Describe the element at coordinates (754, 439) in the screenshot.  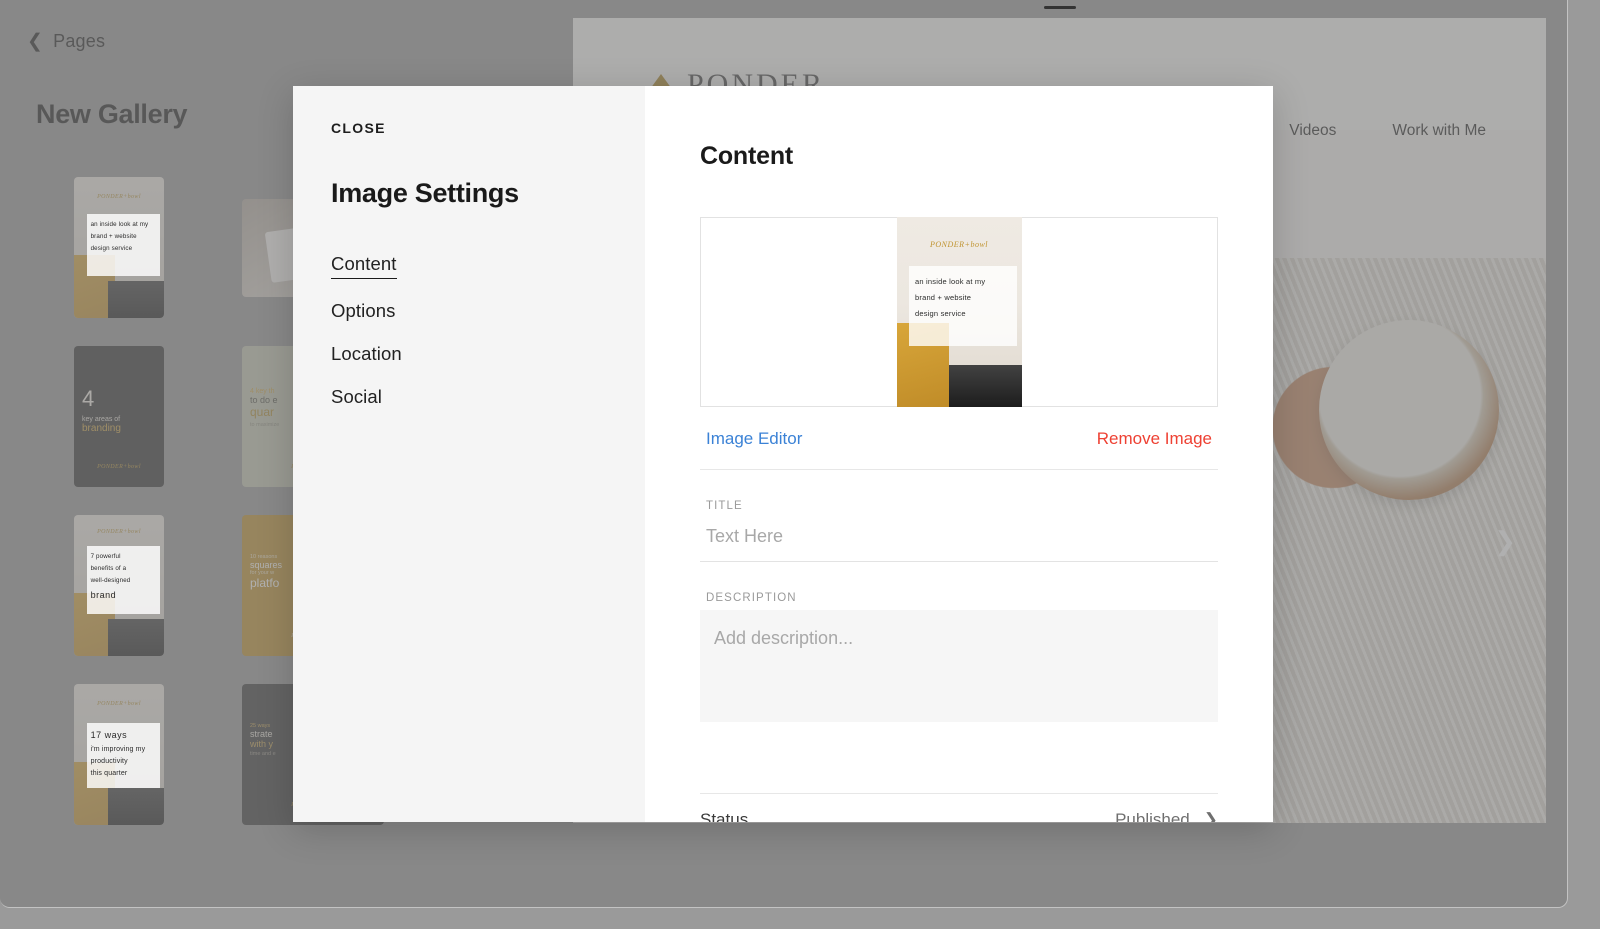
I see `image-editor-link: Image Editor` at that location.